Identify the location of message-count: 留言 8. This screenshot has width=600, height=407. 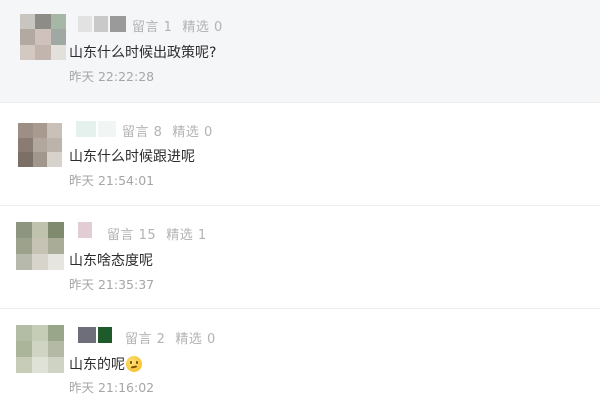
(142, 132).